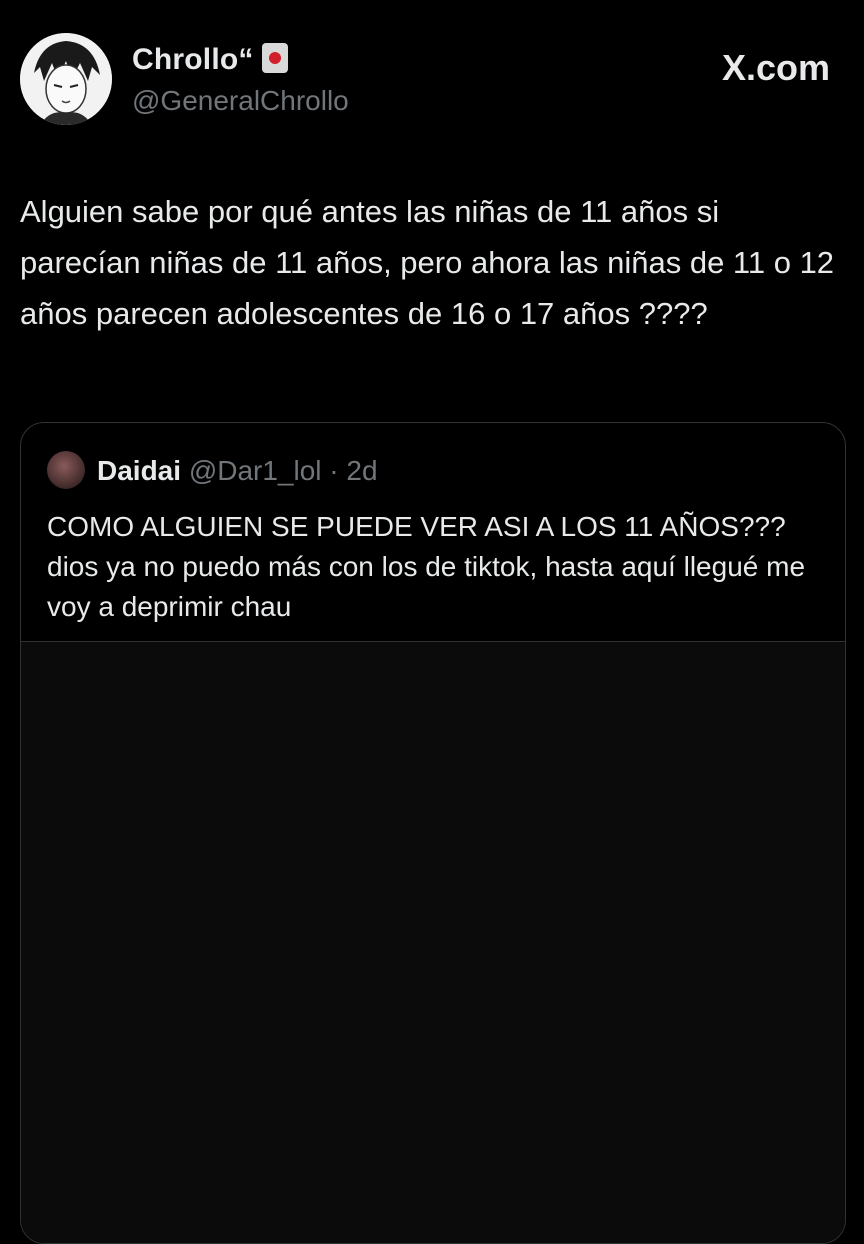 Image resolution: width=864 pixels, height=1244 pixels. I want to click on display-name-row: Chrollo“, so click(240, 60).